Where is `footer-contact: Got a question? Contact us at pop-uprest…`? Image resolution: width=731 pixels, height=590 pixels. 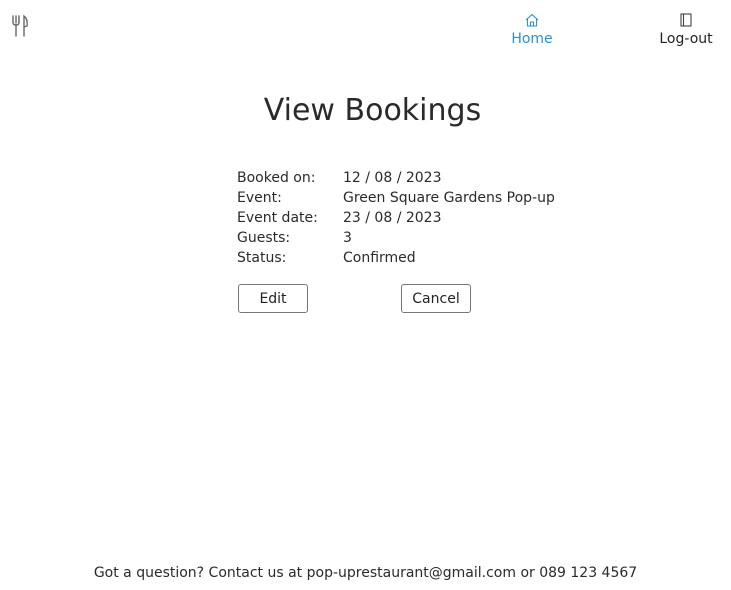
footer-contact: Got a question? Contact us at pop-uprest… is located at coordinates (365, 573).